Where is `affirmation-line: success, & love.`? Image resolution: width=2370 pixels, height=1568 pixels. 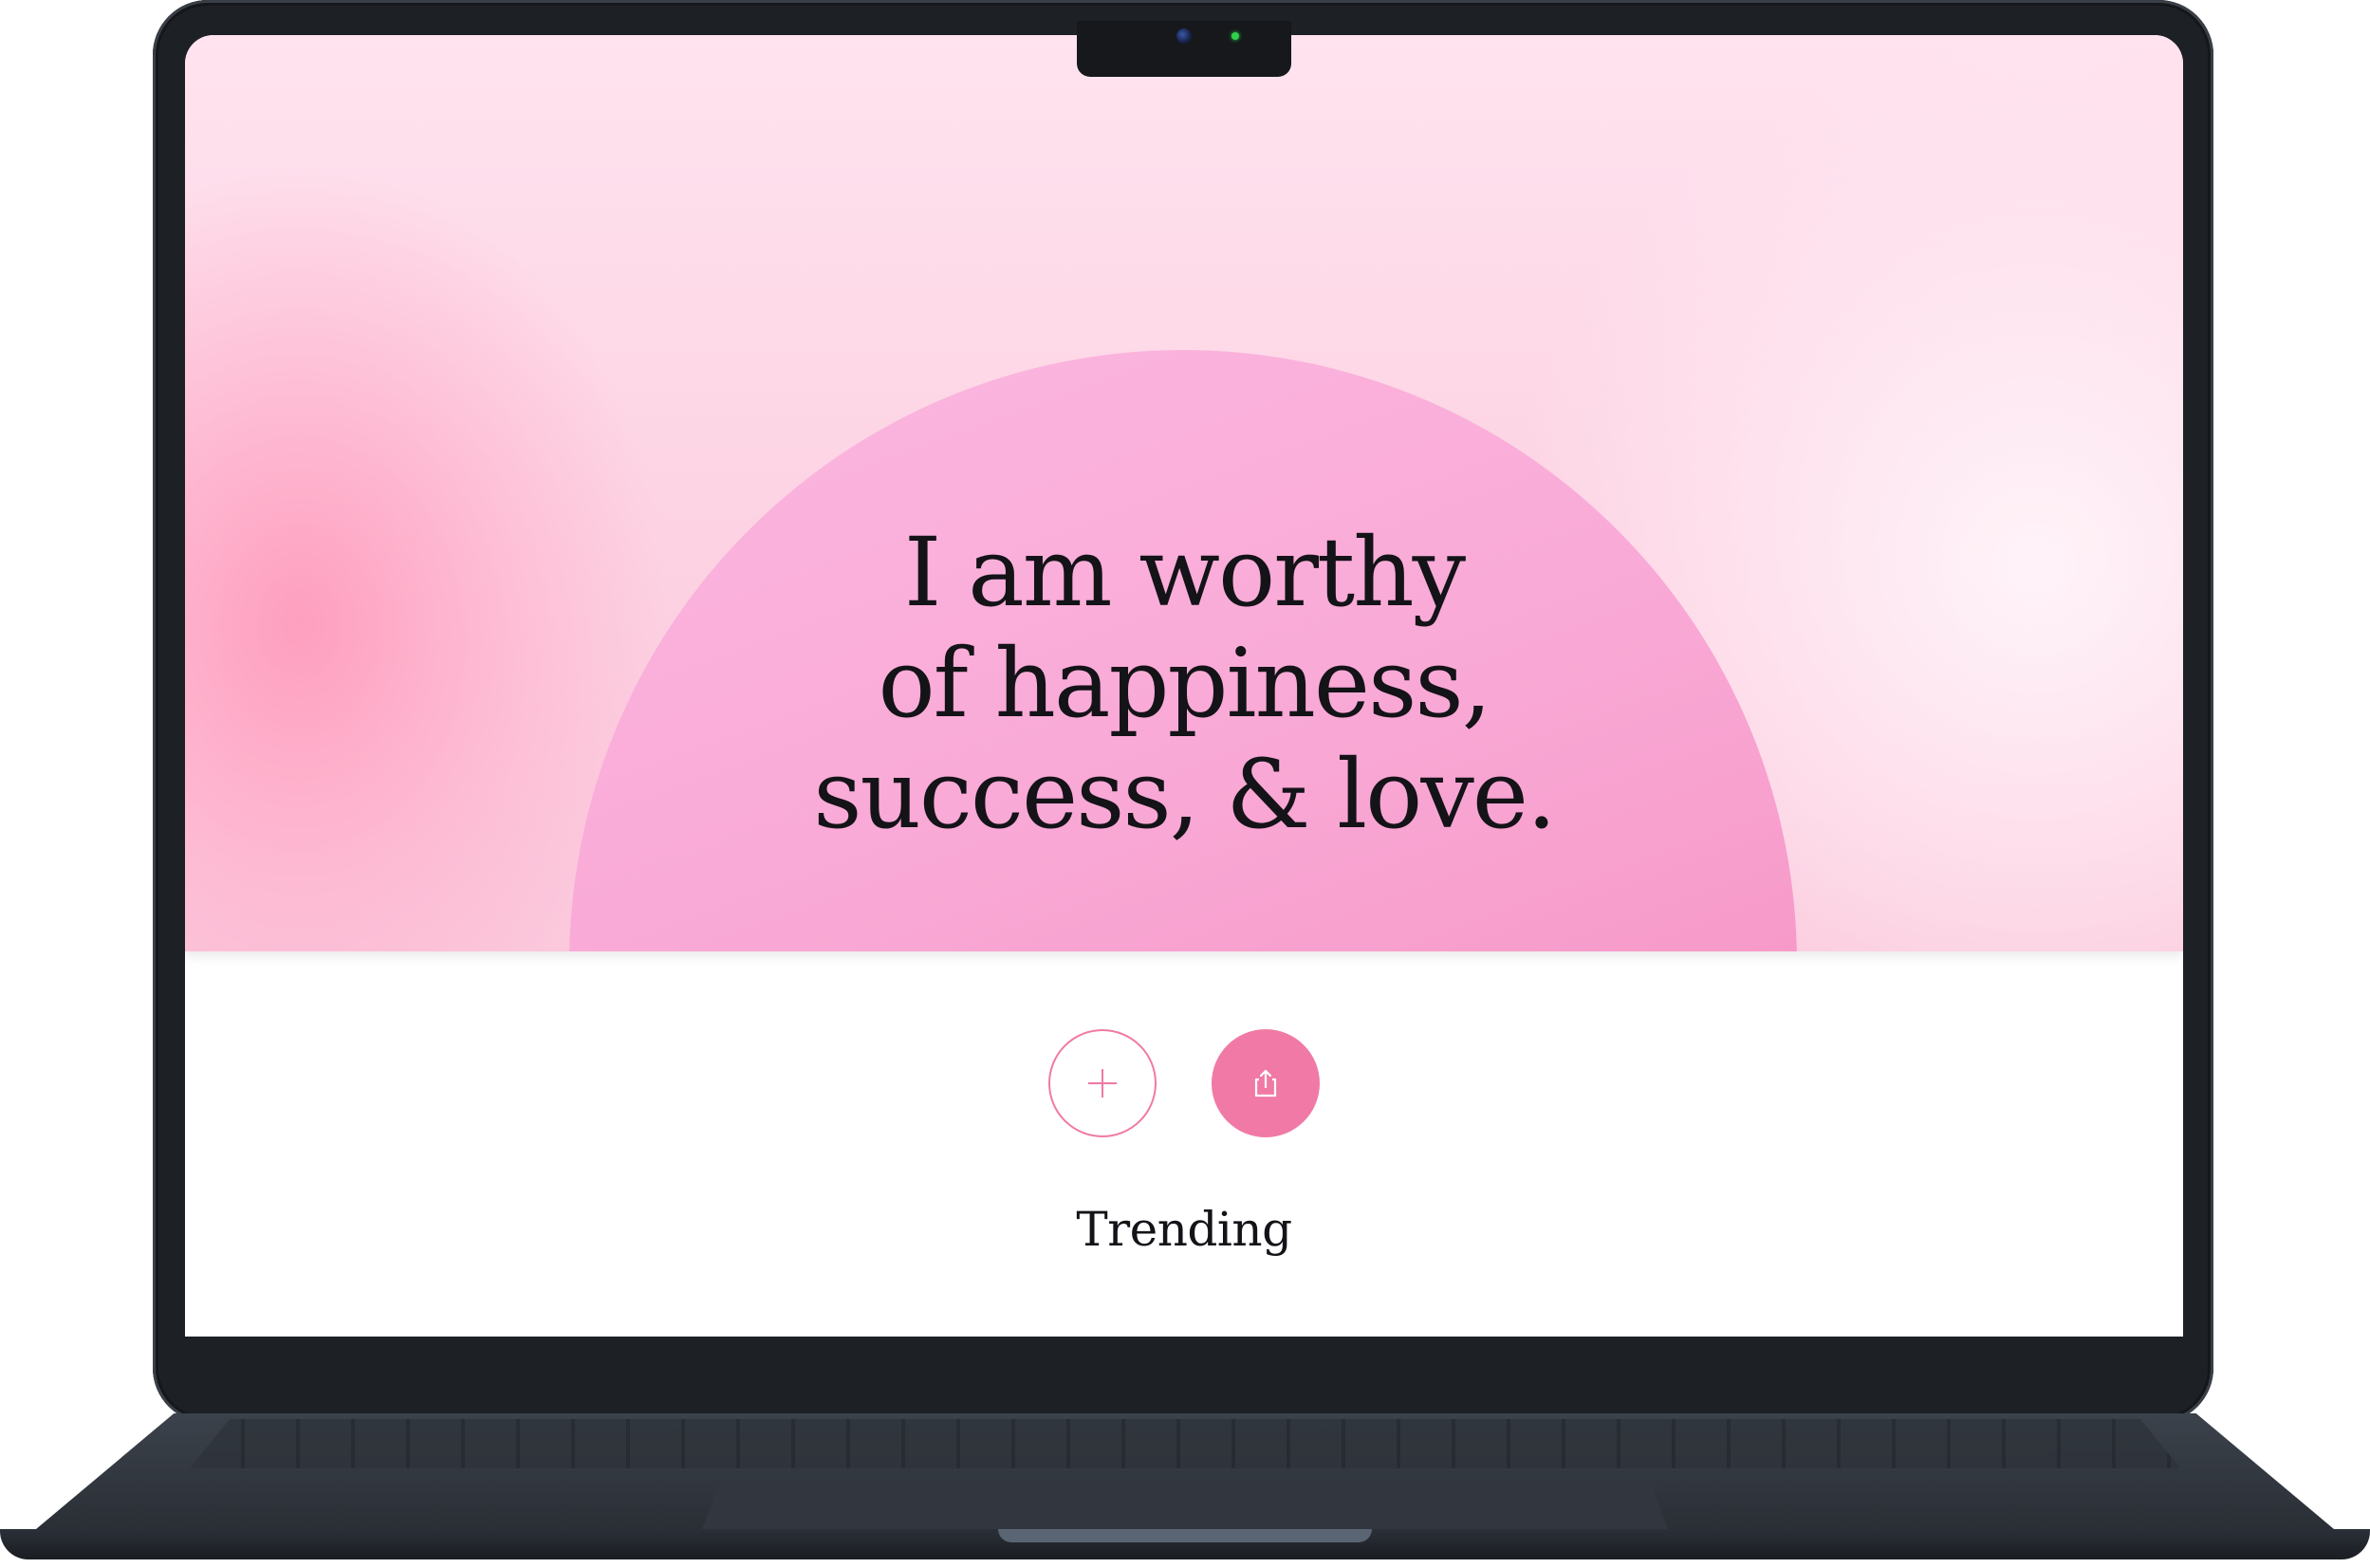
affirmation-line: success, & love. is located at coordinates (1185, 795).